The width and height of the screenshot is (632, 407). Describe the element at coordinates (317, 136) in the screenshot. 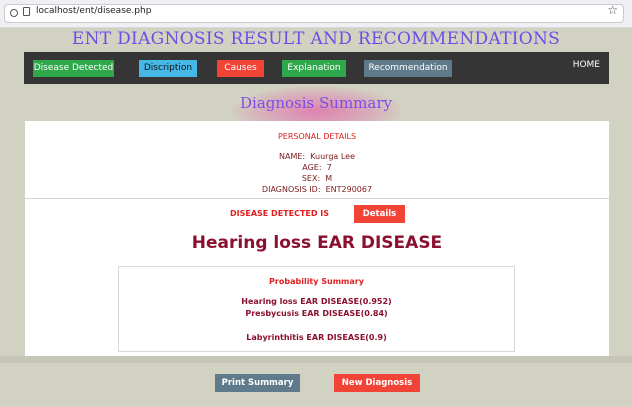

I see `personal-details-heading: PERSONAL DETAILS` at that location.